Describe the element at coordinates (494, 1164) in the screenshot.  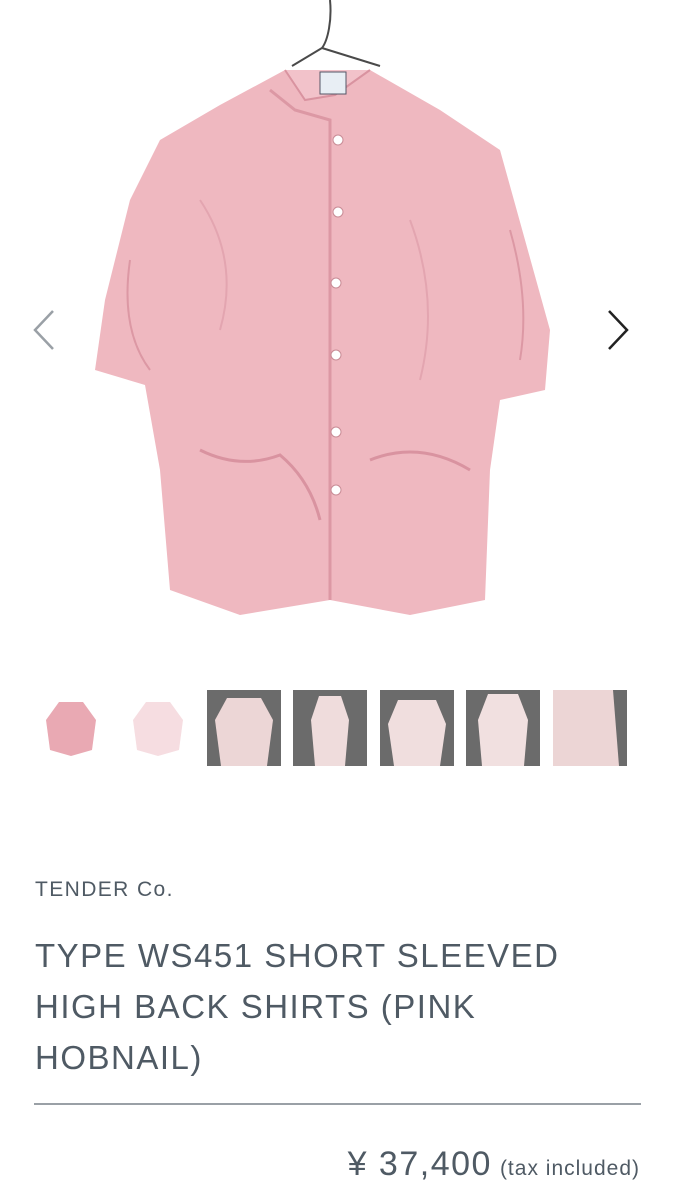
I see `price-row: ¥ 37,400 (tax included)` at that location.